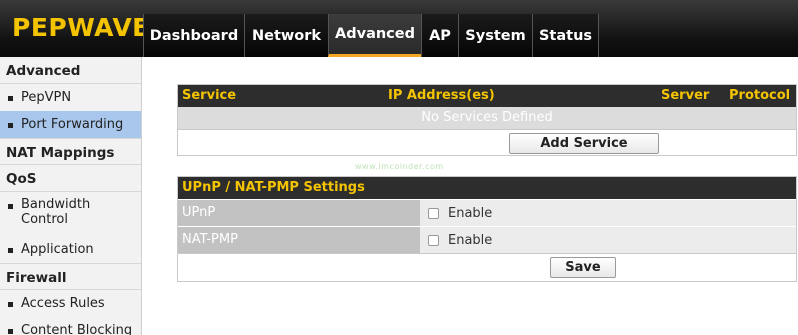  What do you see at coordinates (487, 267) in the screenshot?
I see `save-row: Save` at bounding box center [487, 267].